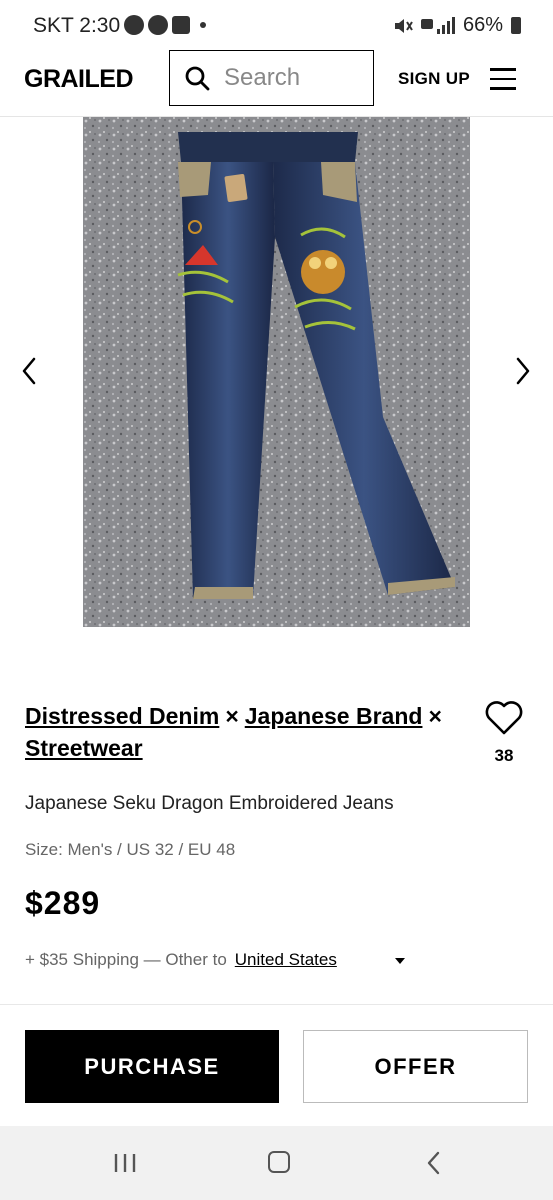 This screenshot has height=1200, width=553. Describe the element at coordinates (516, 25) in the screenshot. I see `battery-icon` at that location.